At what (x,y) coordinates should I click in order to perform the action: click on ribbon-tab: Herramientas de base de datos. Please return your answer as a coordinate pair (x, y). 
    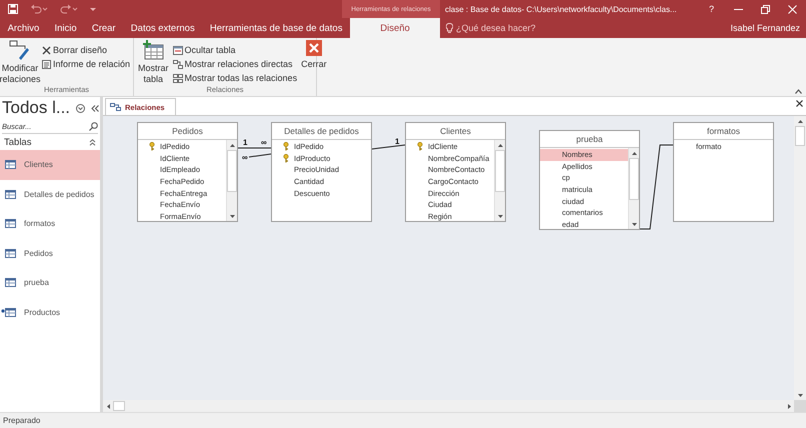
    Looking at the image, I should click on (276, 28).